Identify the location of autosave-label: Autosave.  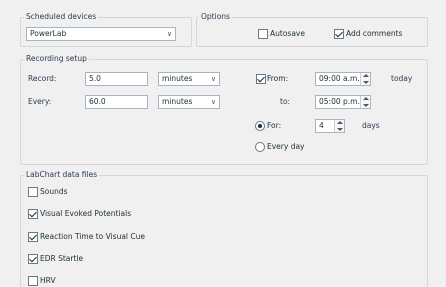
(287, 33).